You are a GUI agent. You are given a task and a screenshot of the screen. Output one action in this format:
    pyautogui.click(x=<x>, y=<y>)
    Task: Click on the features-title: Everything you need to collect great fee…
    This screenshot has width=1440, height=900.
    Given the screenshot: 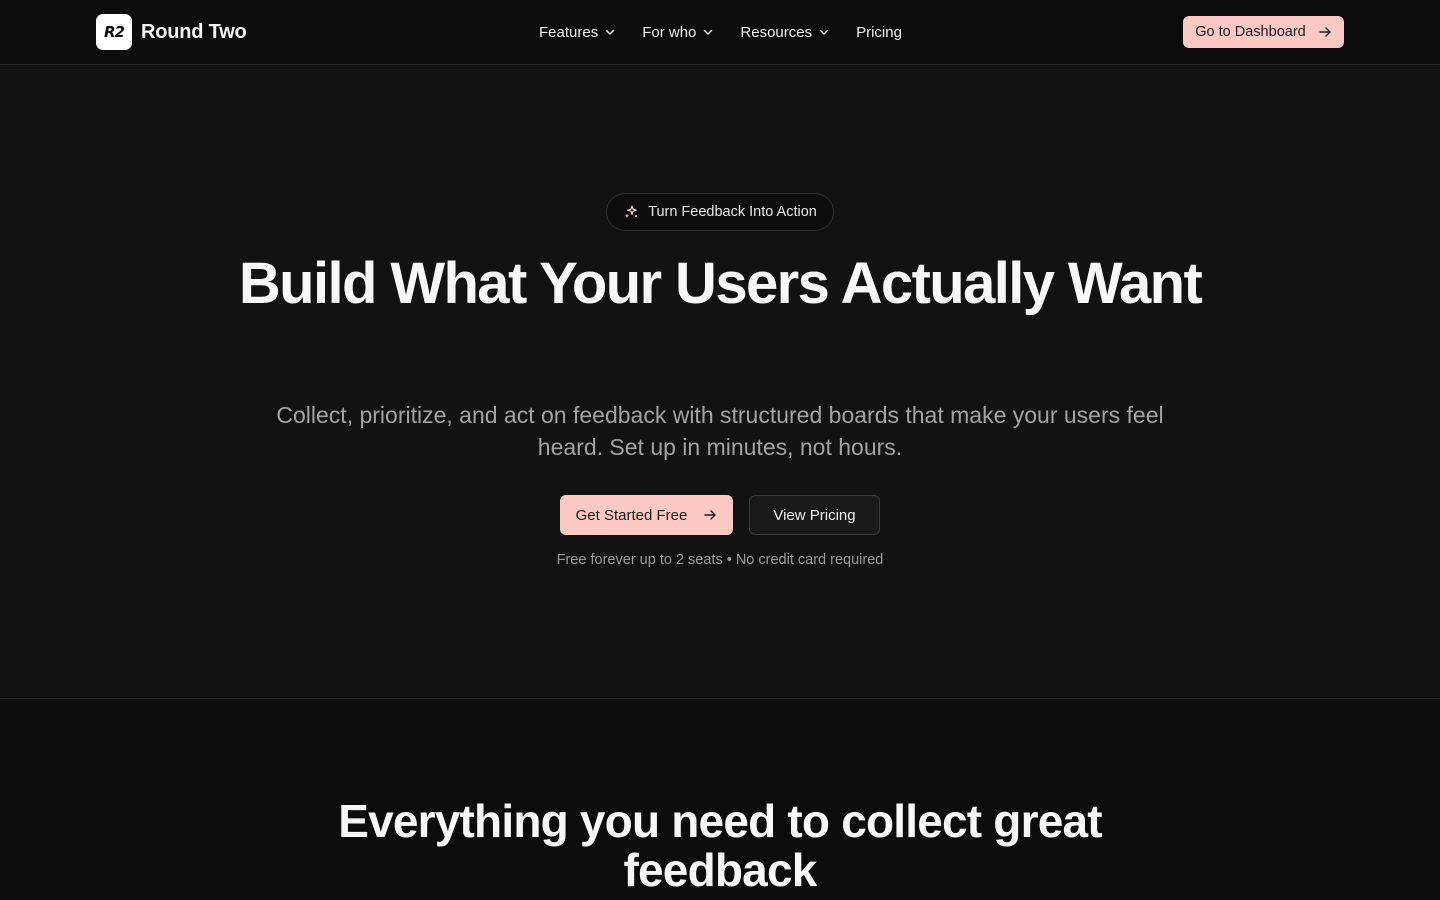 What is the action you would take?
    pyautogui.click(x=720, y=845)
    